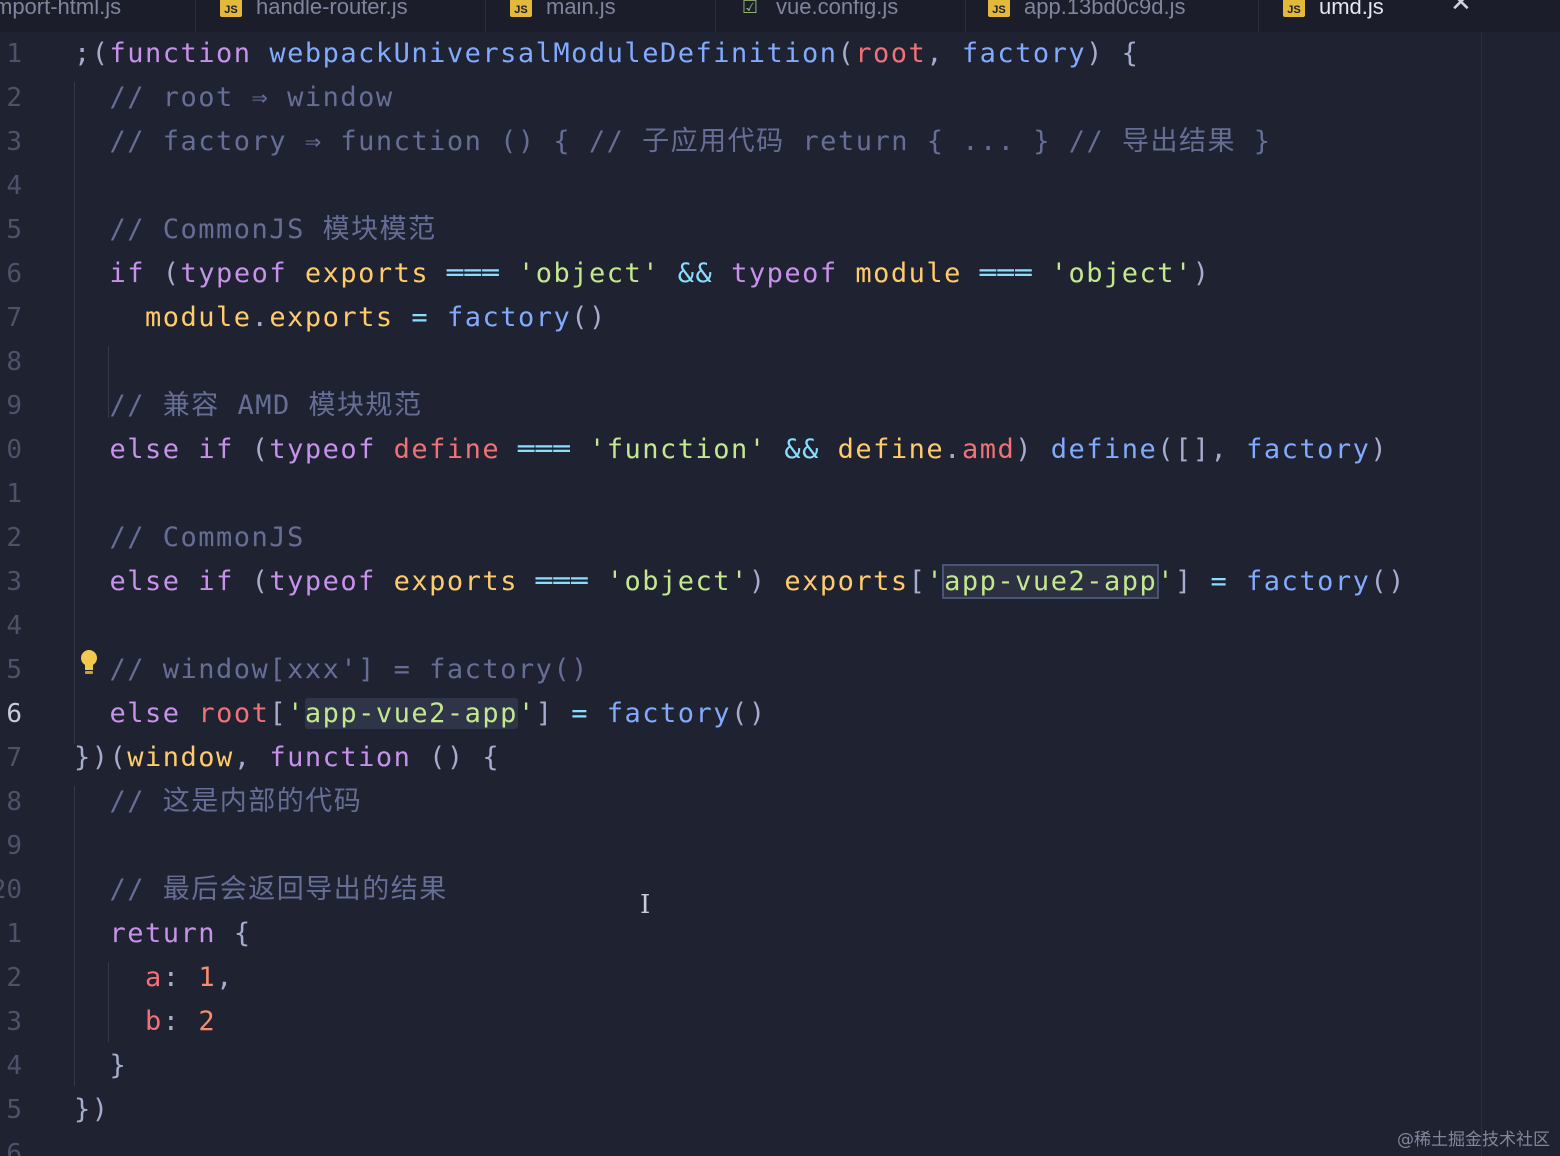  Describe the element at coordinates (14, 802) in the screenshot. I see `line-number: 8` at that location.